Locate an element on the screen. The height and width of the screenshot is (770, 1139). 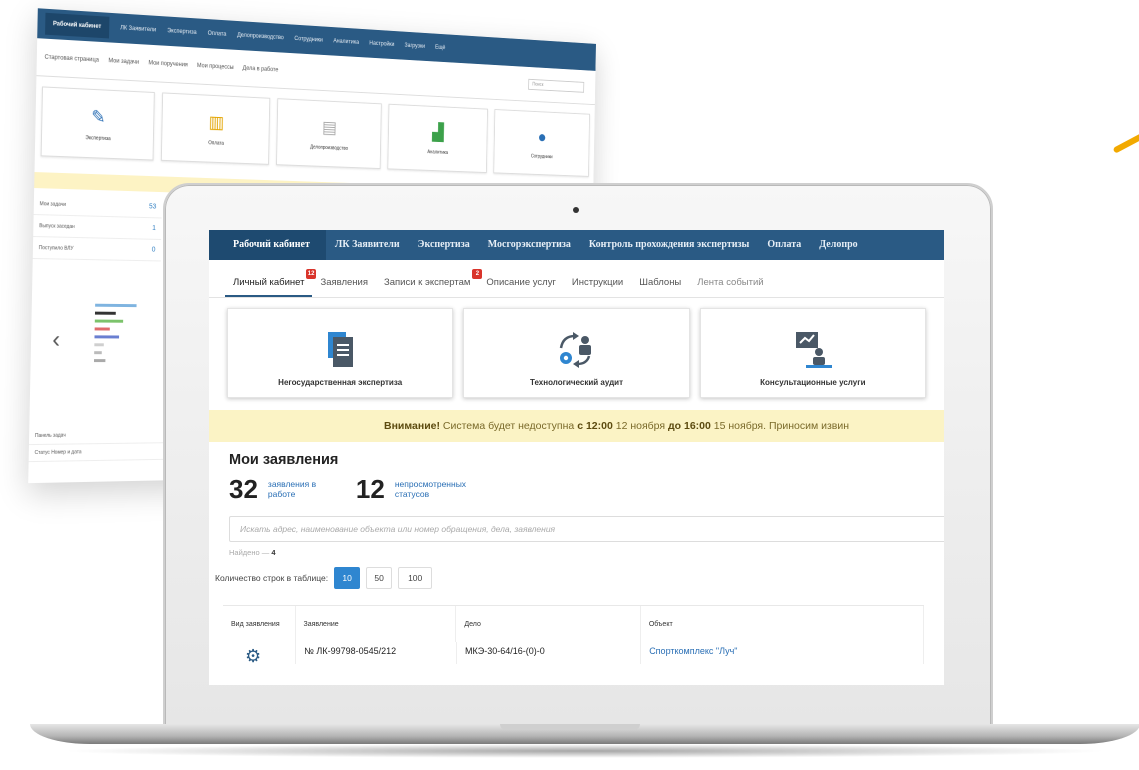
tab-label: Личный кабинет is located at coordinates (269, 282).